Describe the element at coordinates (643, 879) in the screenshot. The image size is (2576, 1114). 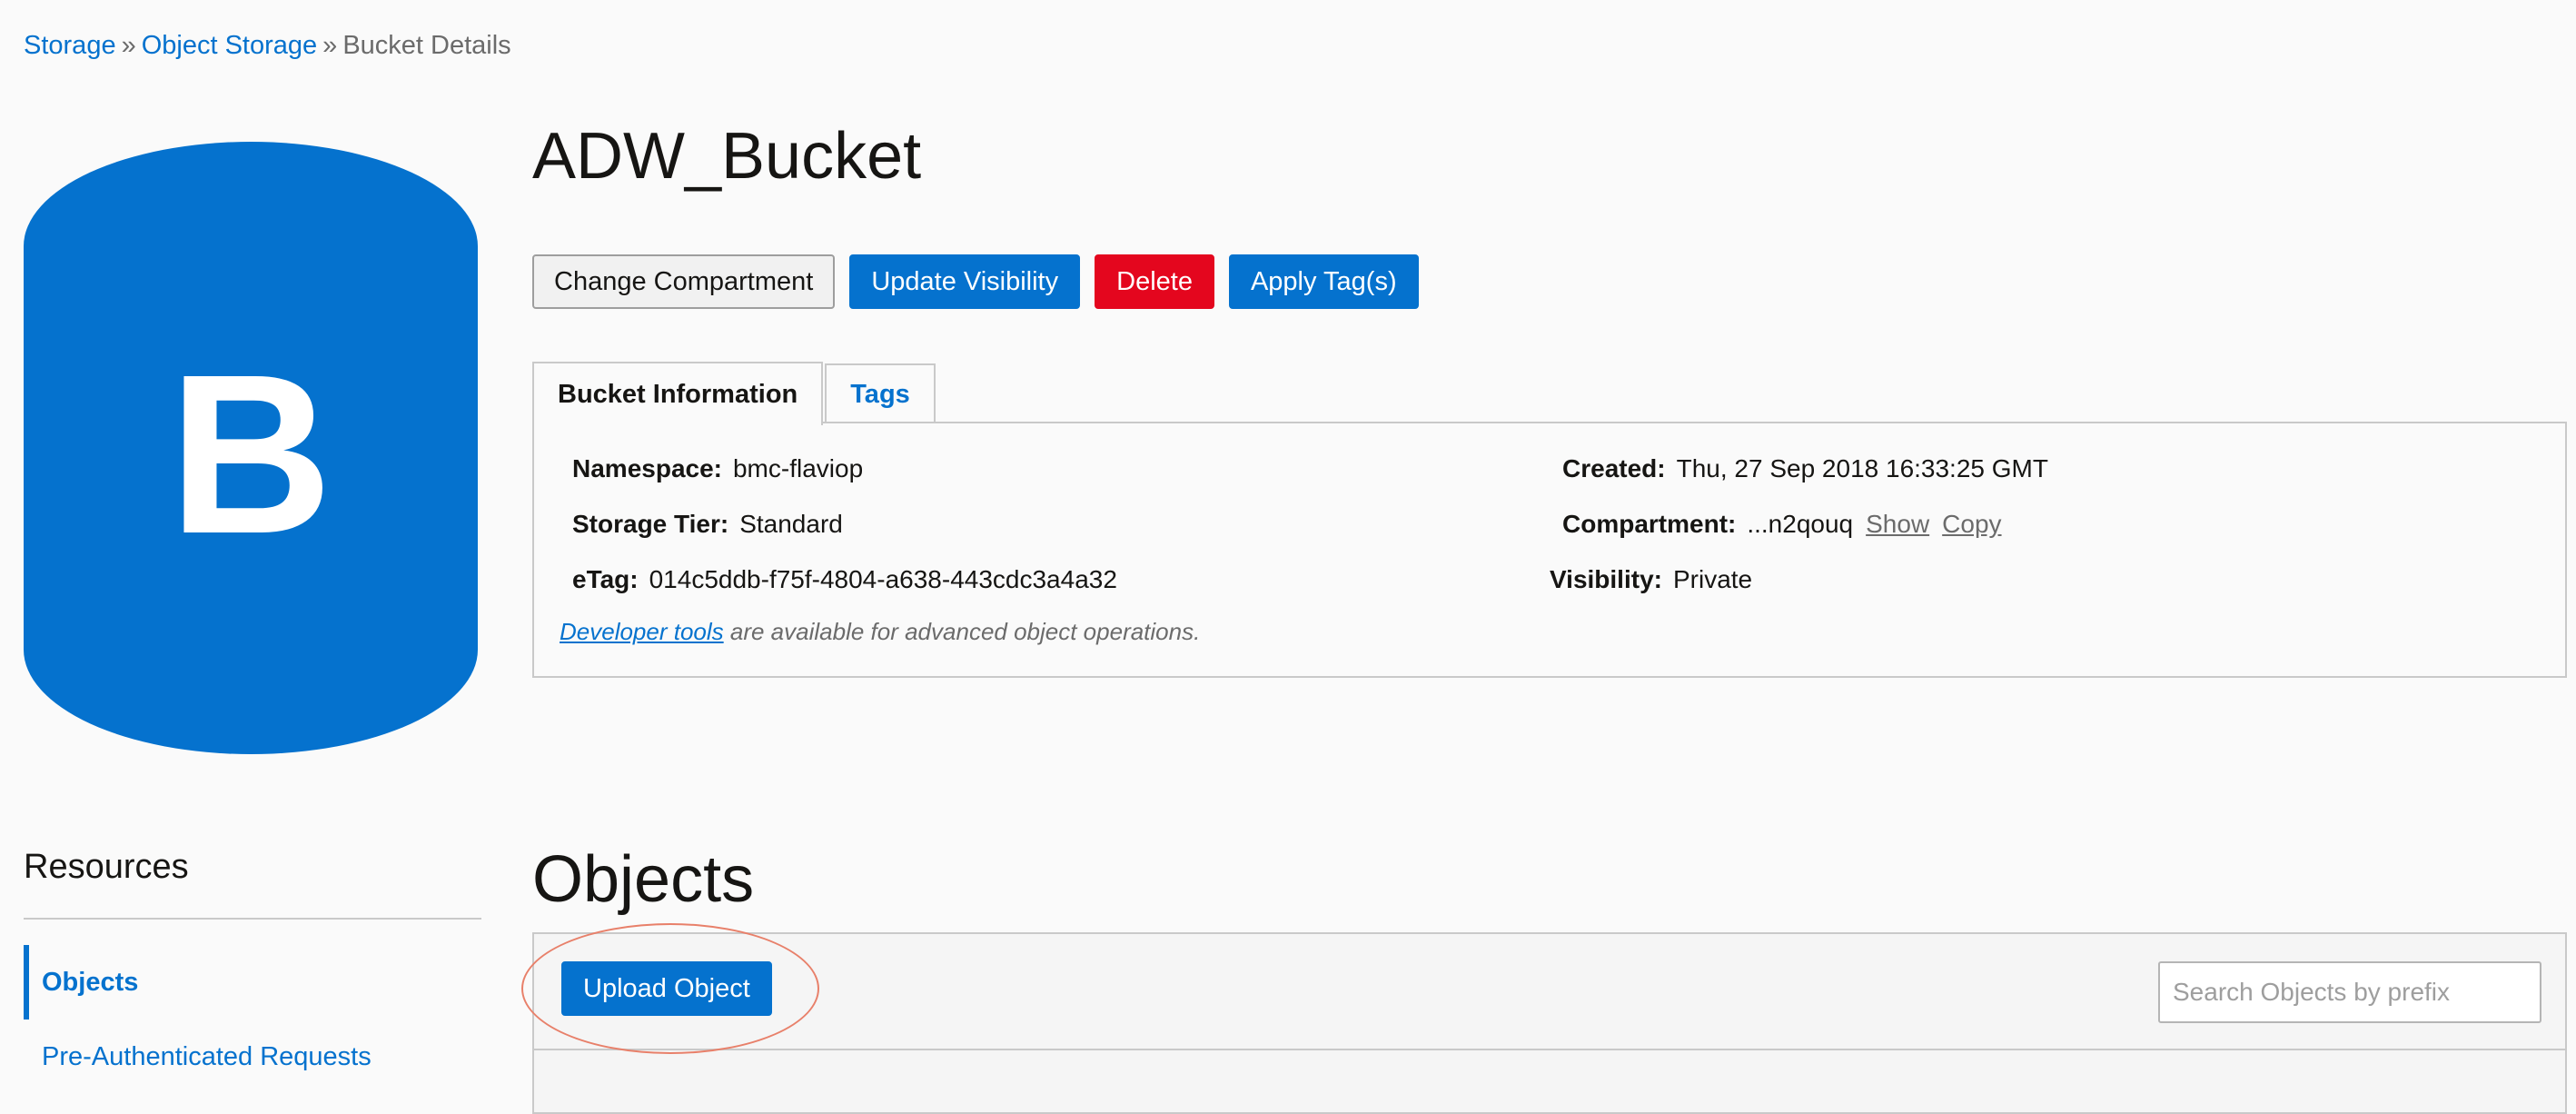
I see `objects-title: Objects` at that location.